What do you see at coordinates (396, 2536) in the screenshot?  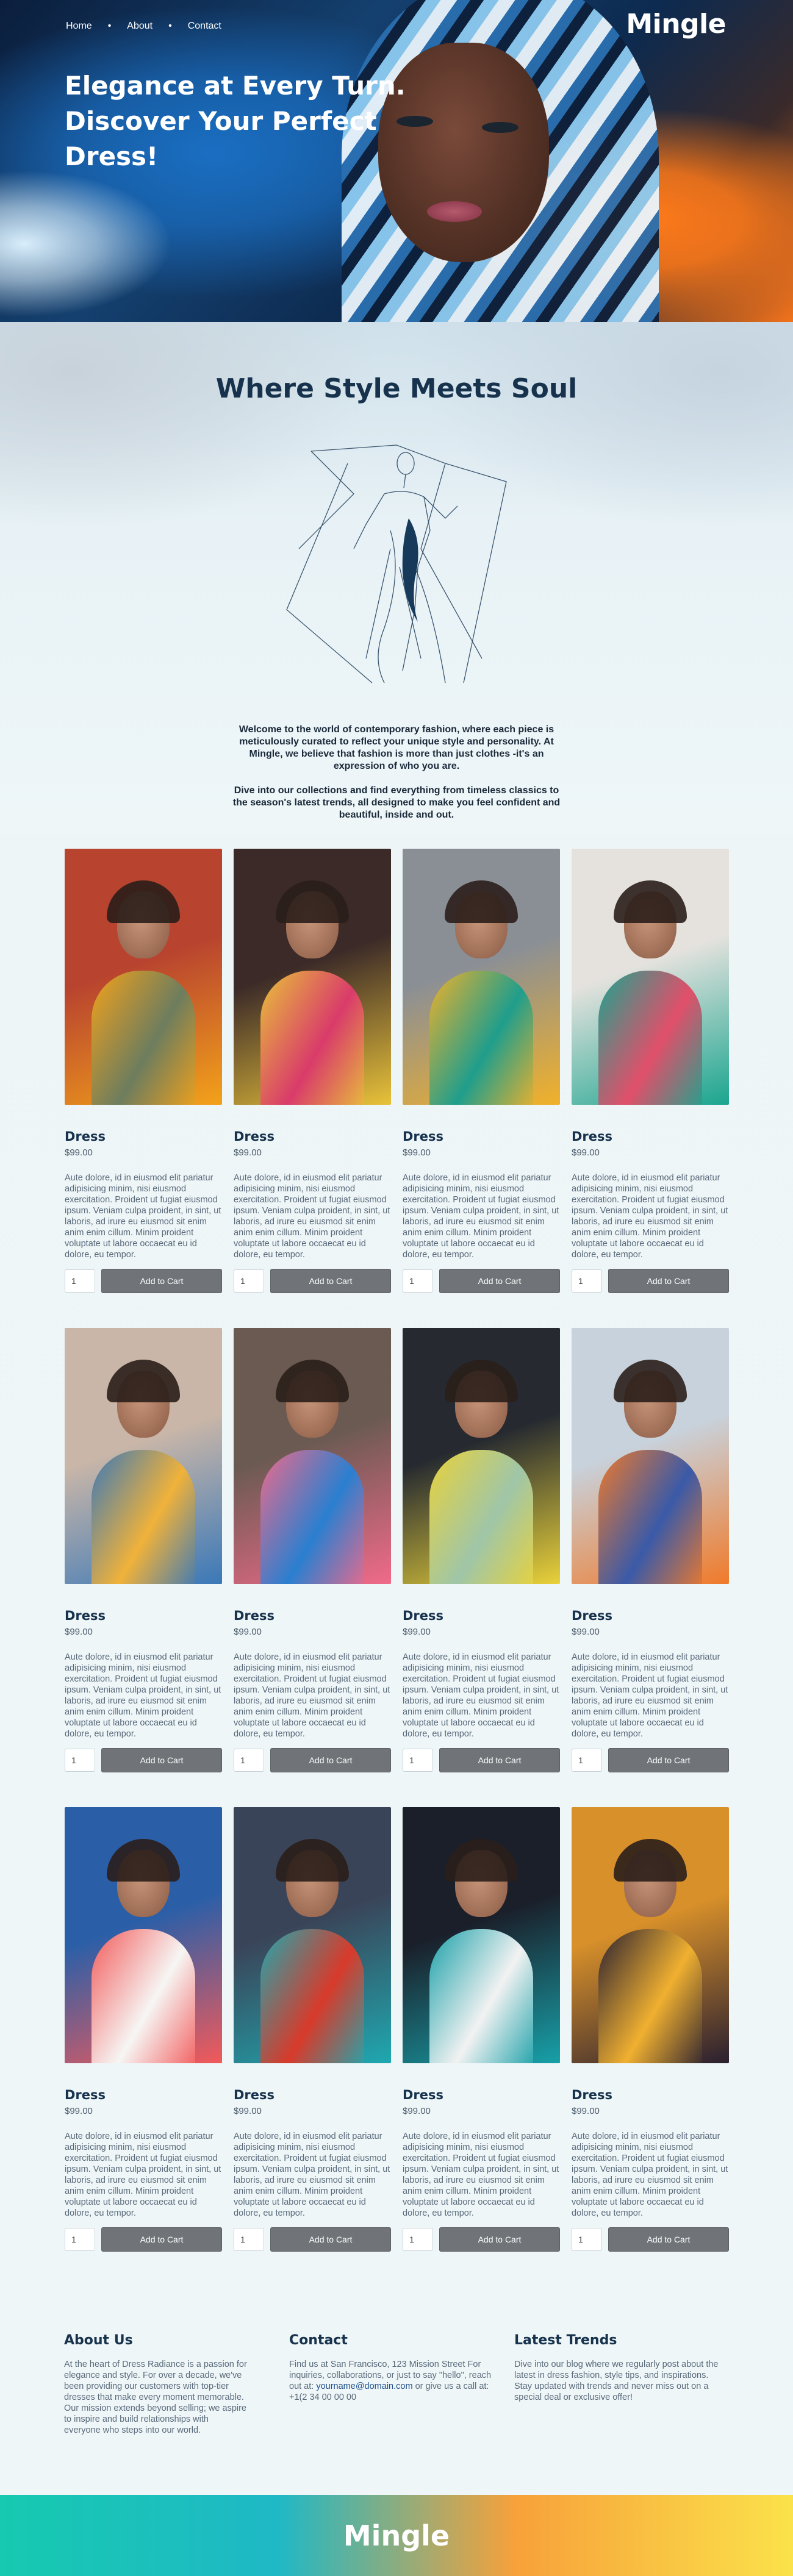 I see `footer-logo: Mingle` at bounding box center [396, 2536].